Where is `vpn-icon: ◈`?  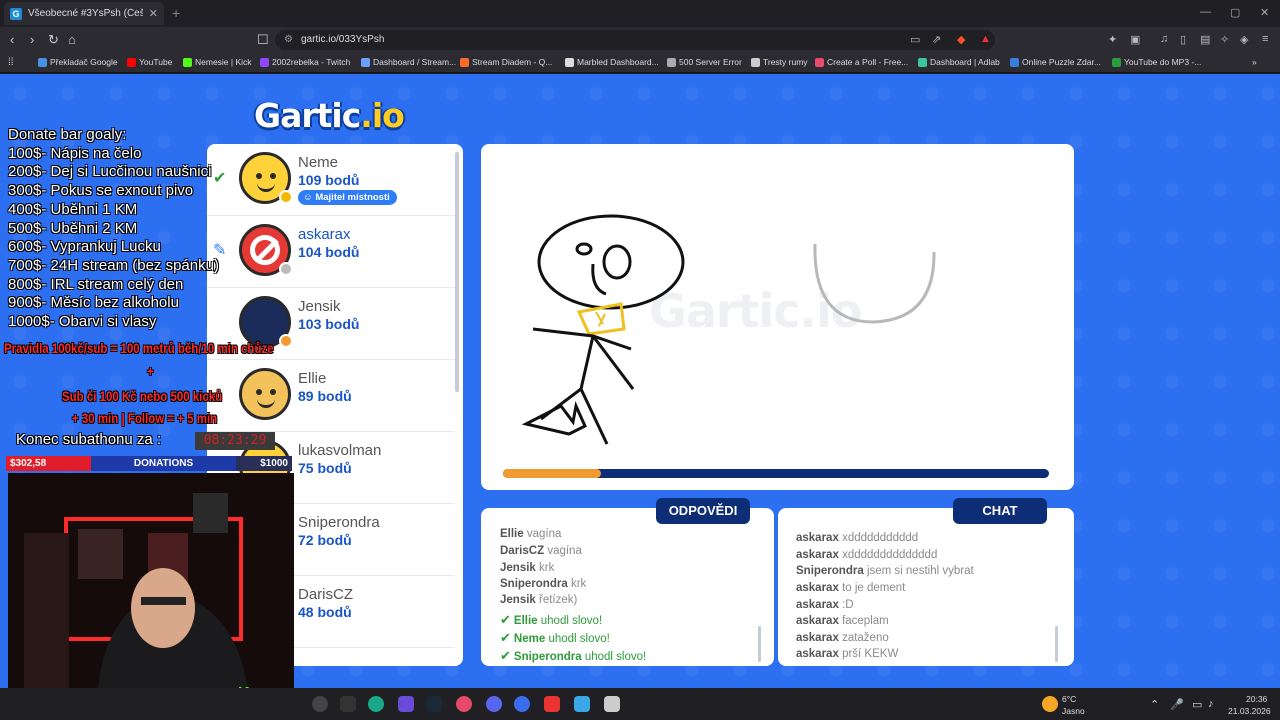
vpn-icon: ◈ is located at coordinates (1244, 39).